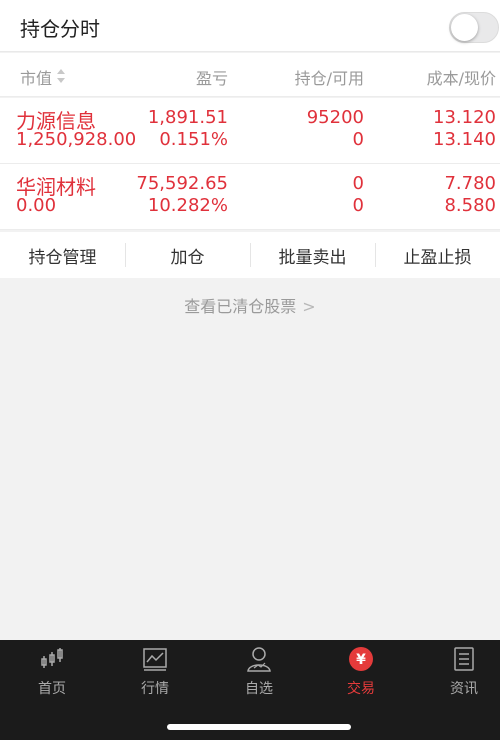  I want to click on cost-price: 13.120, so click(464, 117).